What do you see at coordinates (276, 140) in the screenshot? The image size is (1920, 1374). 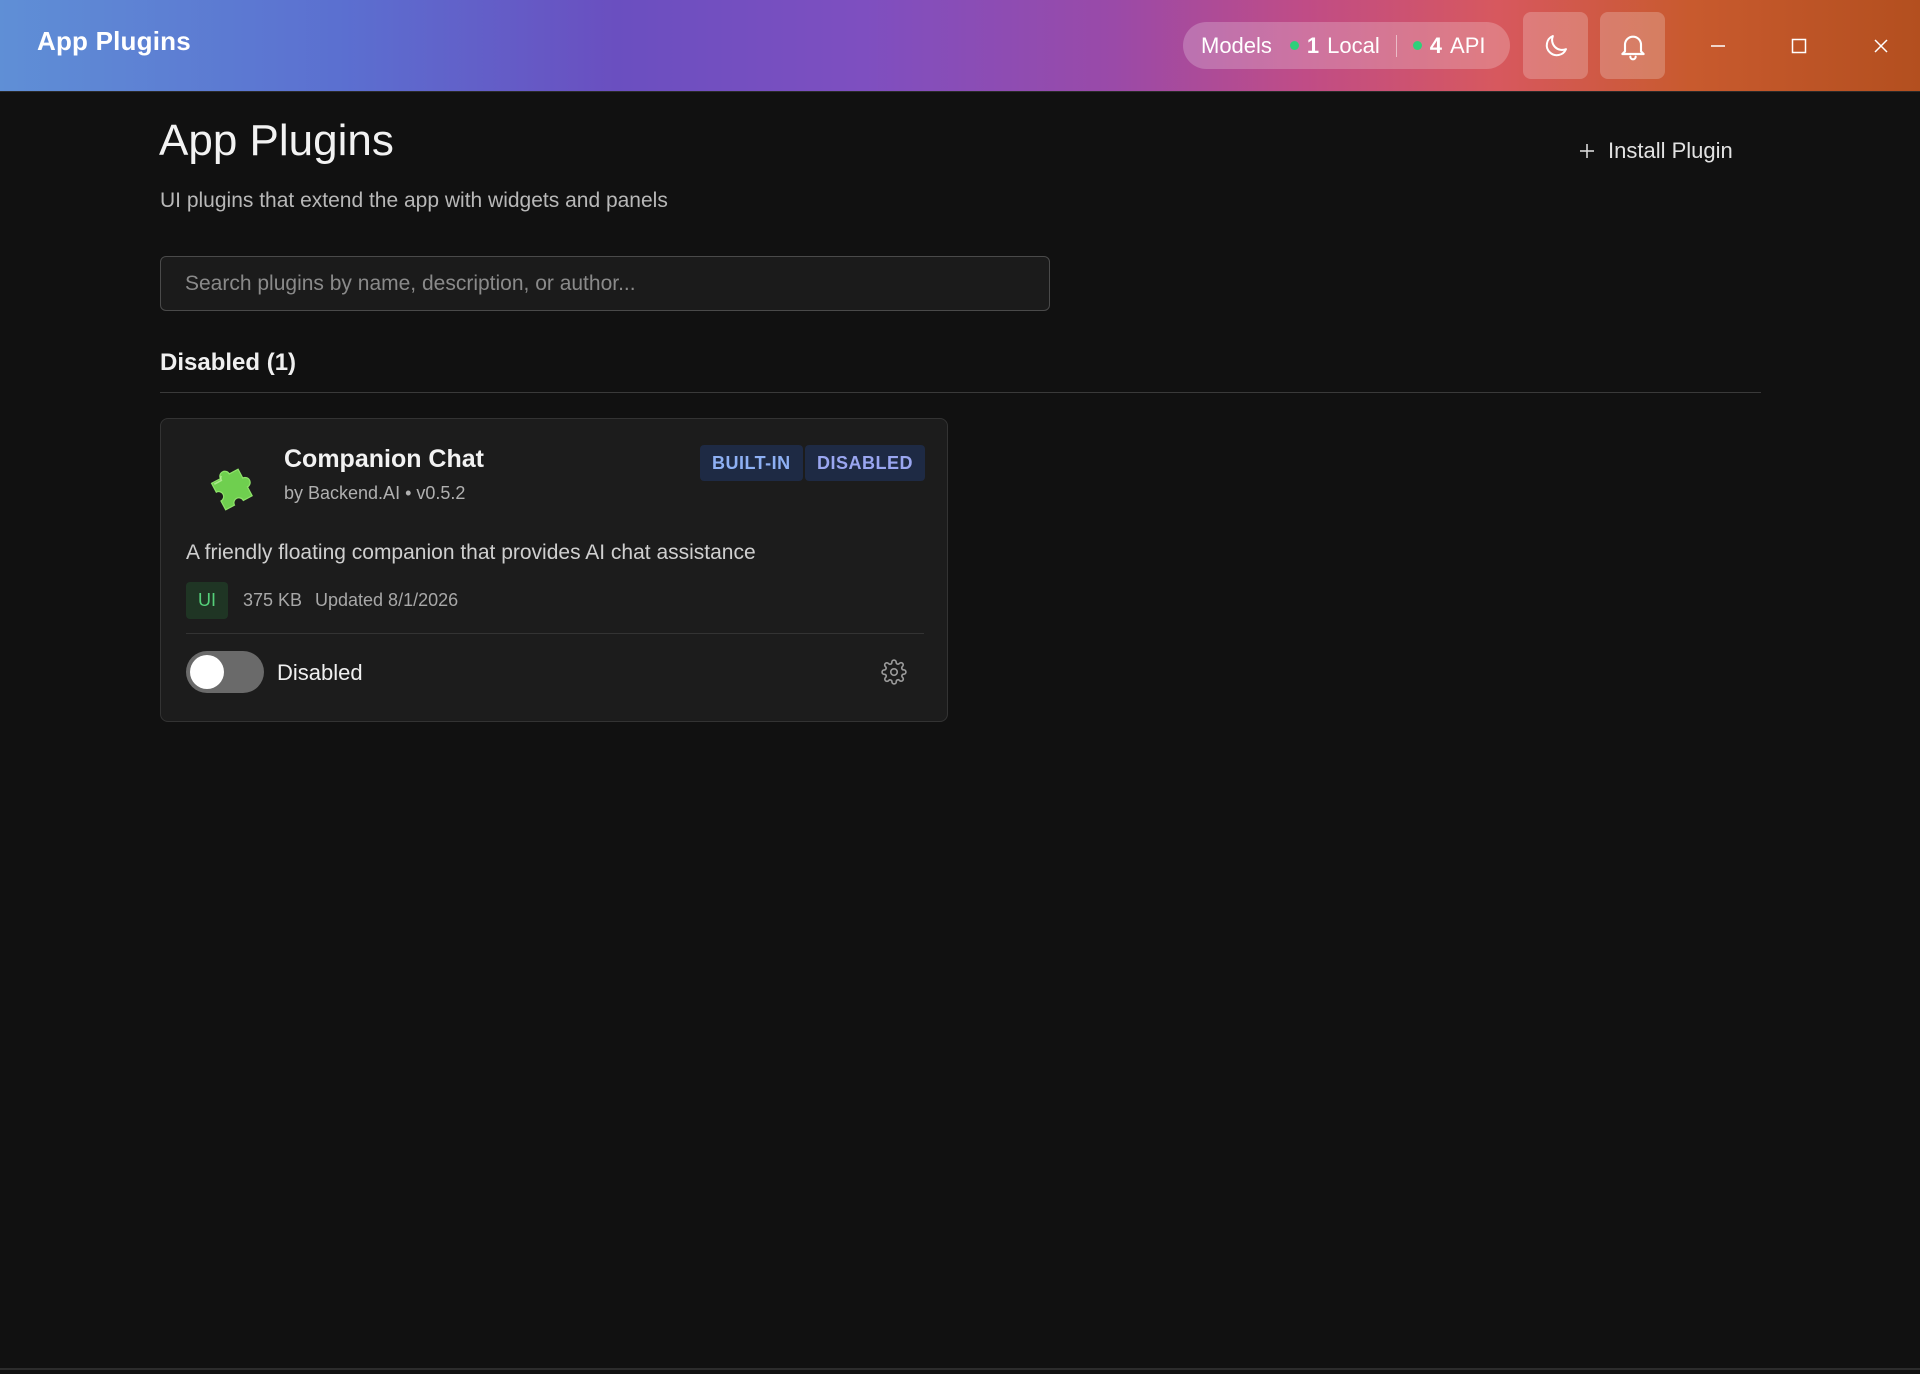 I see `page-title: App Plugins` at bounding box center [276, 140].